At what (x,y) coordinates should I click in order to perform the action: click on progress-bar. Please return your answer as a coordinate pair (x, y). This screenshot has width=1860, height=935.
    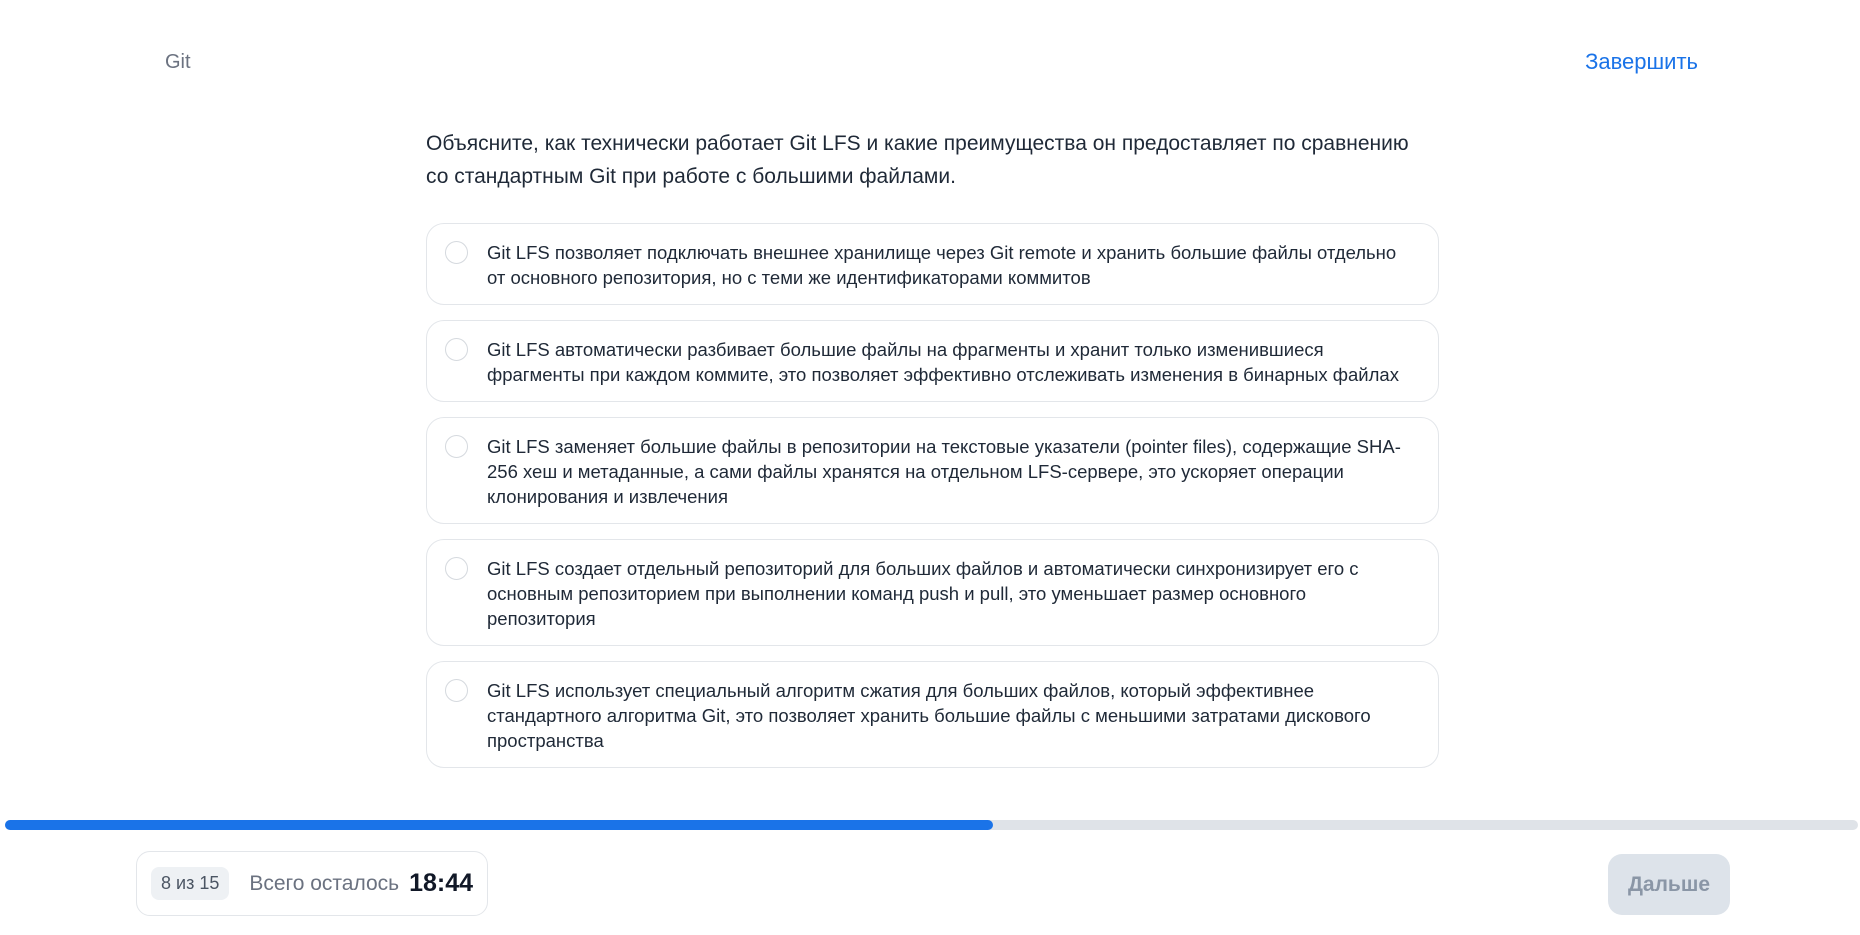
    Looking at the image, I should click on (931, 825).